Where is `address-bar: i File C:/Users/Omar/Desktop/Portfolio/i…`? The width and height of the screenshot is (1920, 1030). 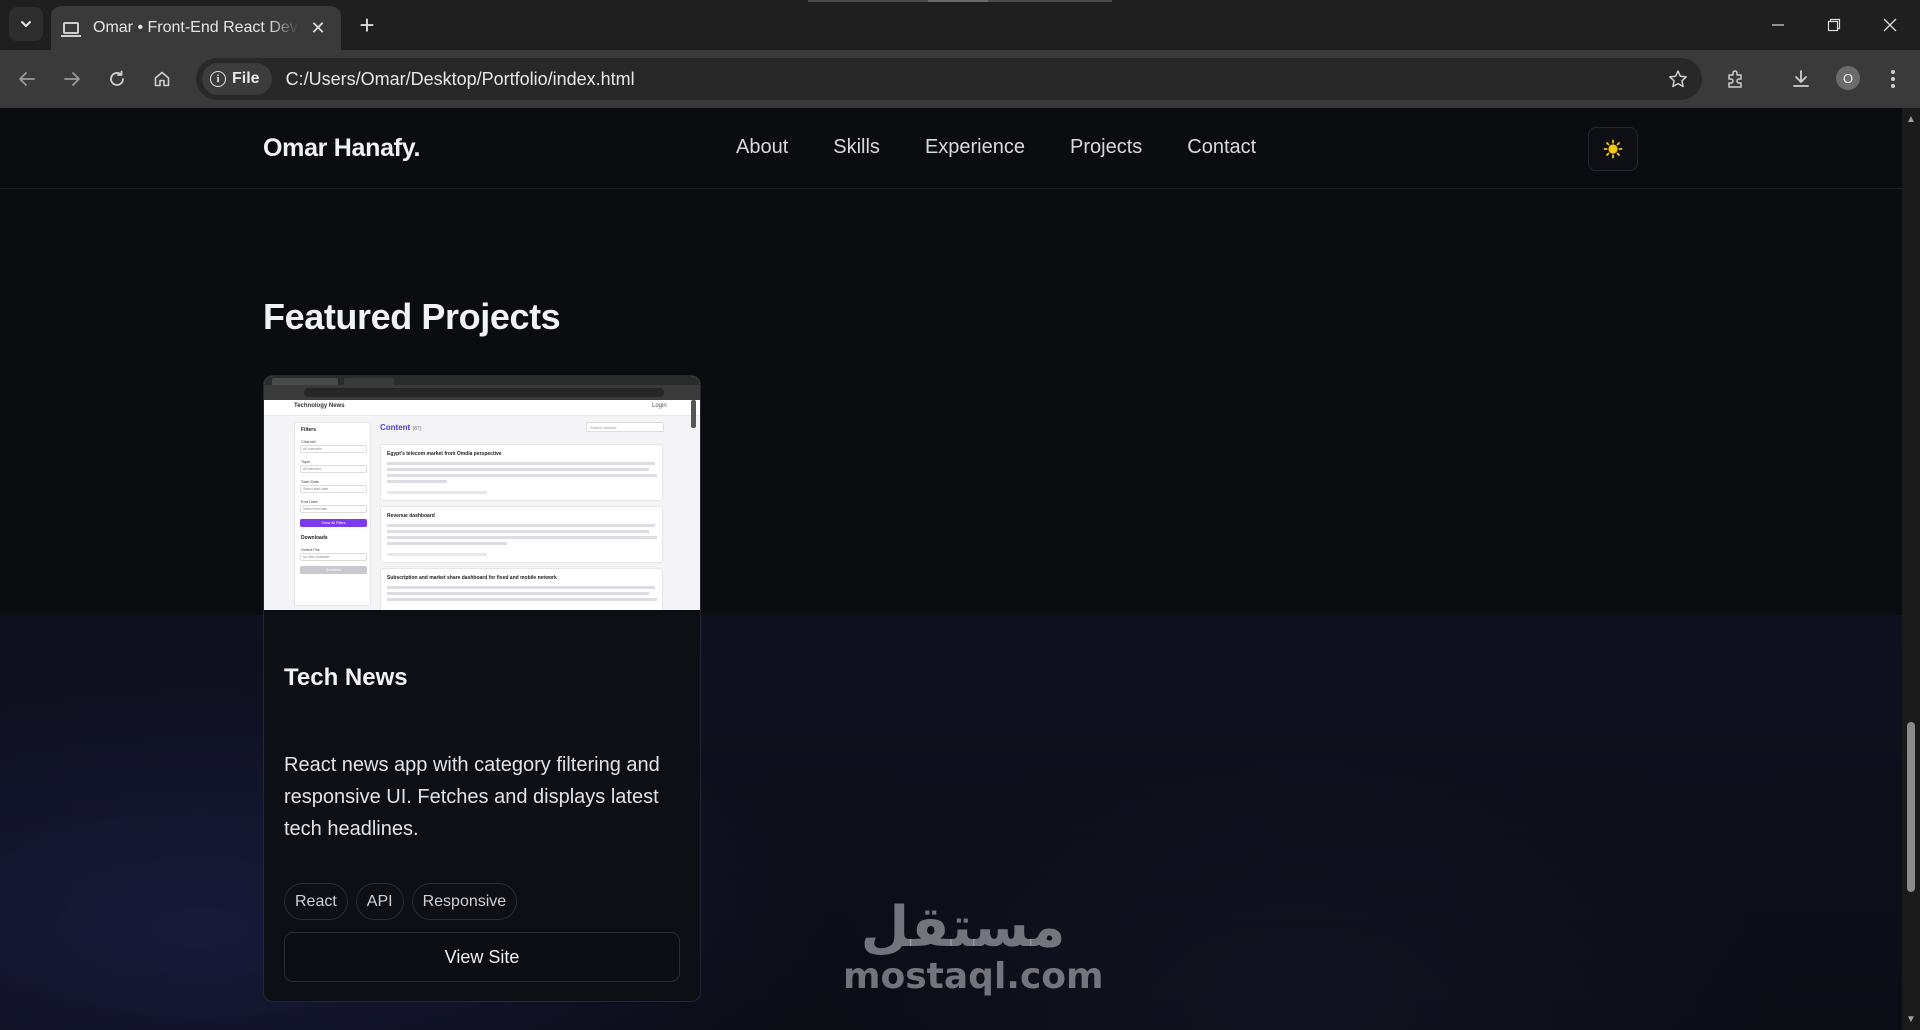
address-bar: i File C:/Users/Omar/Desktop/Portfolio/i… is located at coordinates (949, 79).